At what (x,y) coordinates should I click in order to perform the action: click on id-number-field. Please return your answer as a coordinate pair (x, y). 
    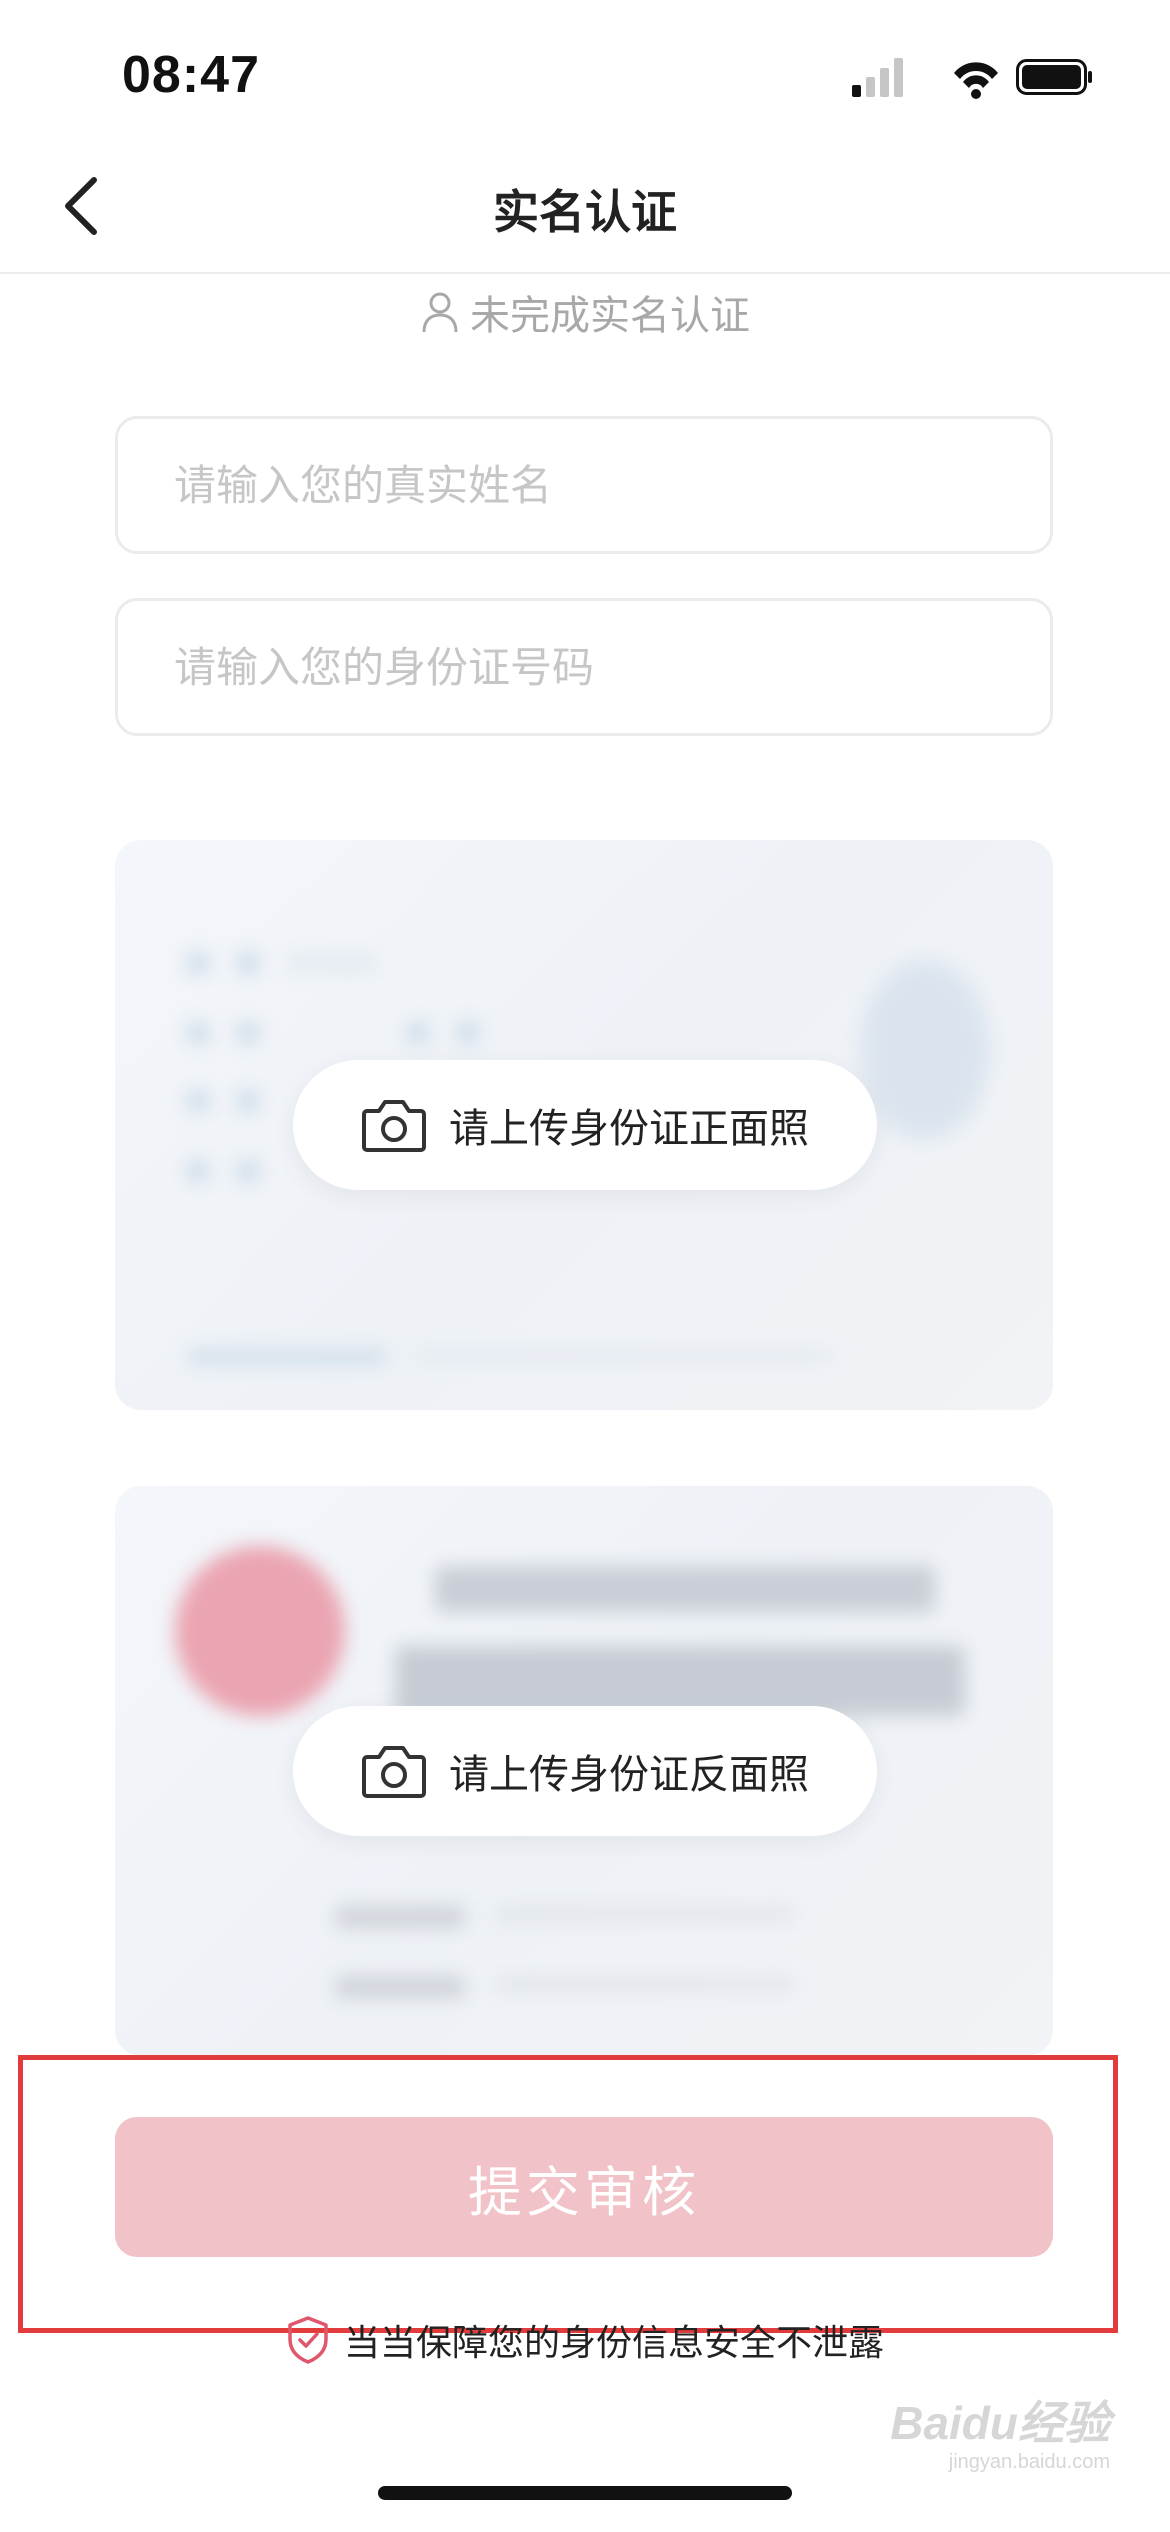
    Looking at the image, I should click on (584, 667).